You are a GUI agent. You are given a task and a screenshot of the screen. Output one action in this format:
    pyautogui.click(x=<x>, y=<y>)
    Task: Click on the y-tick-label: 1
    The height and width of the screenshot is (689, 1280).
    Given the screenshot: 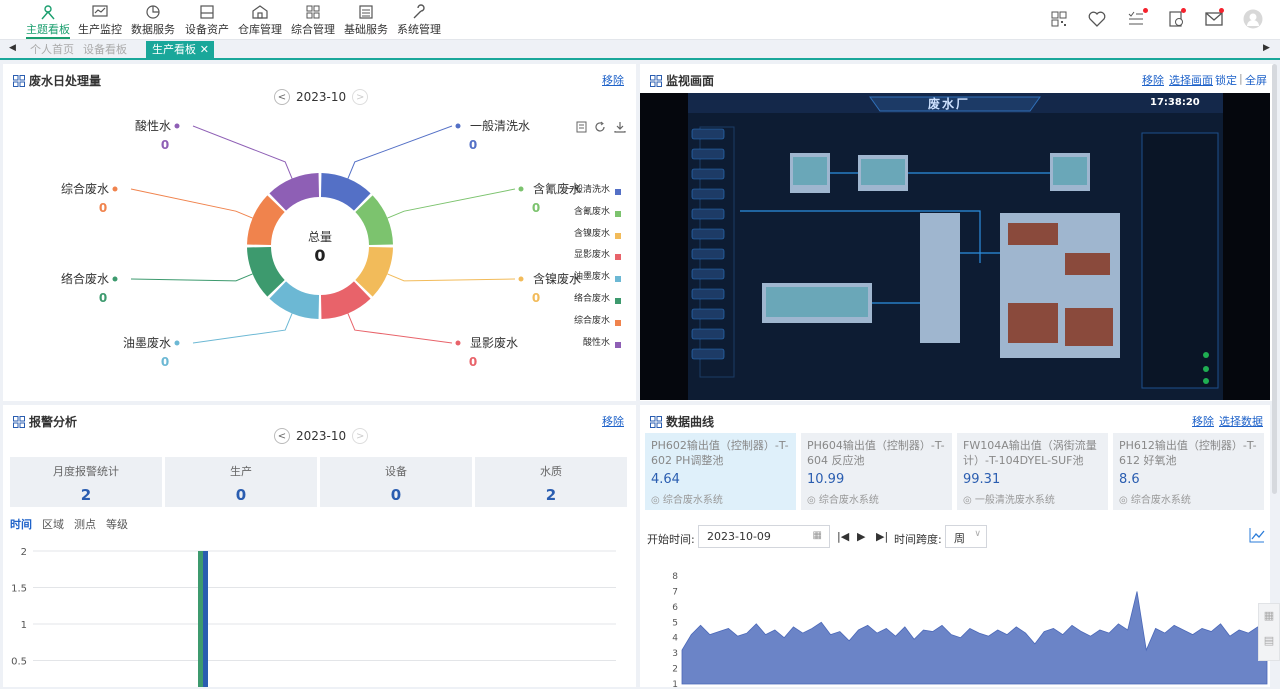 What is the action you would take?
    pyautogui.click(x=675, y=684)
    